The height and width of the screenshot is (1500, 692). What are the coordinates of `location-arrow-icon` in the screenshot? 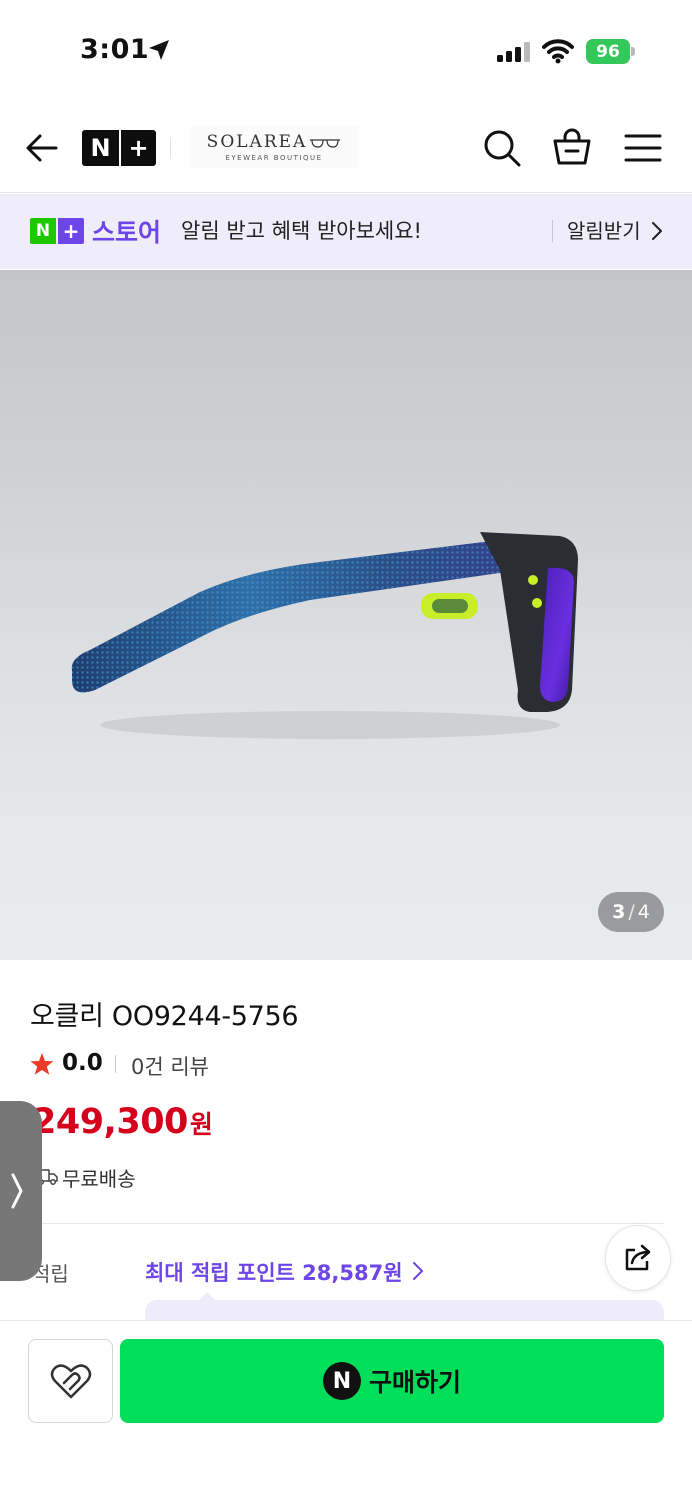 It's located at (159, 50).